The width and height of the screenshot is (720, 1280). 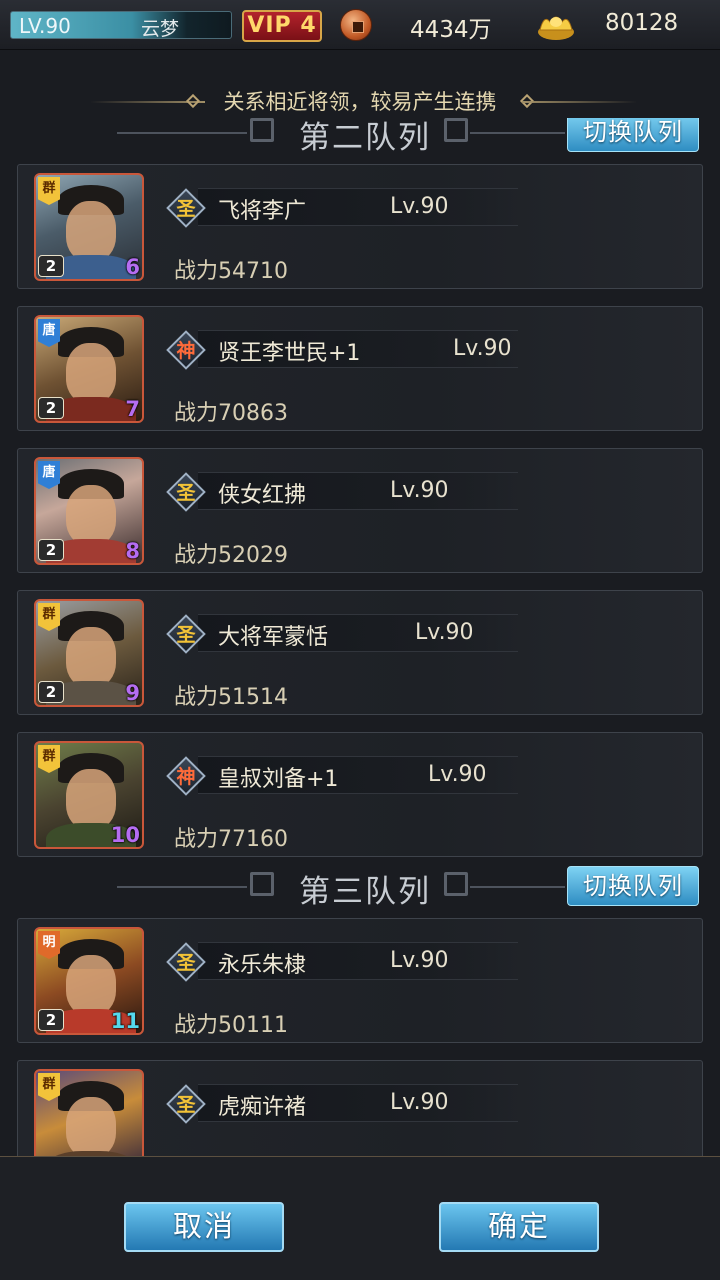 I want to click on general-power: 战力51514, so click(x=231, y=697).